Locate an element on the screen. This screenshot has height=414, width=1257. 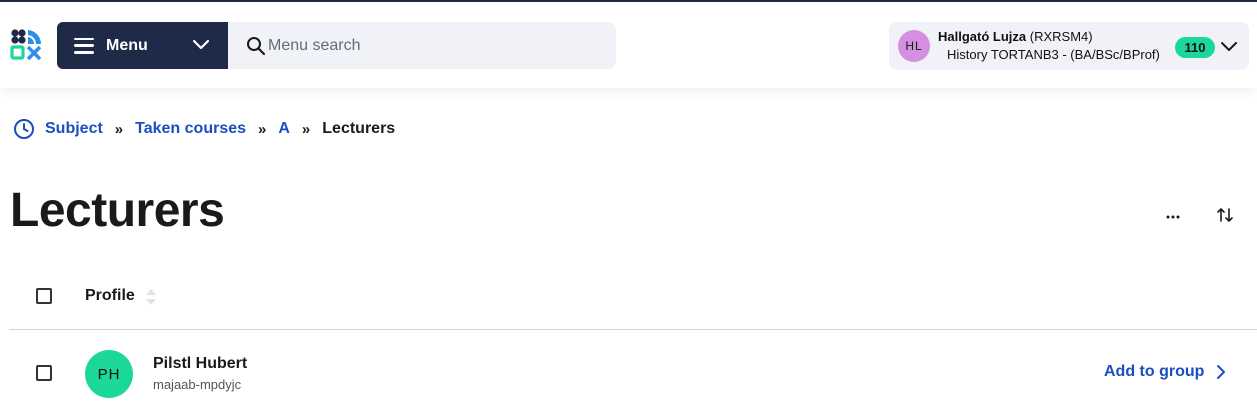
chevron-right-icon is located at coordinates (1221, 372).